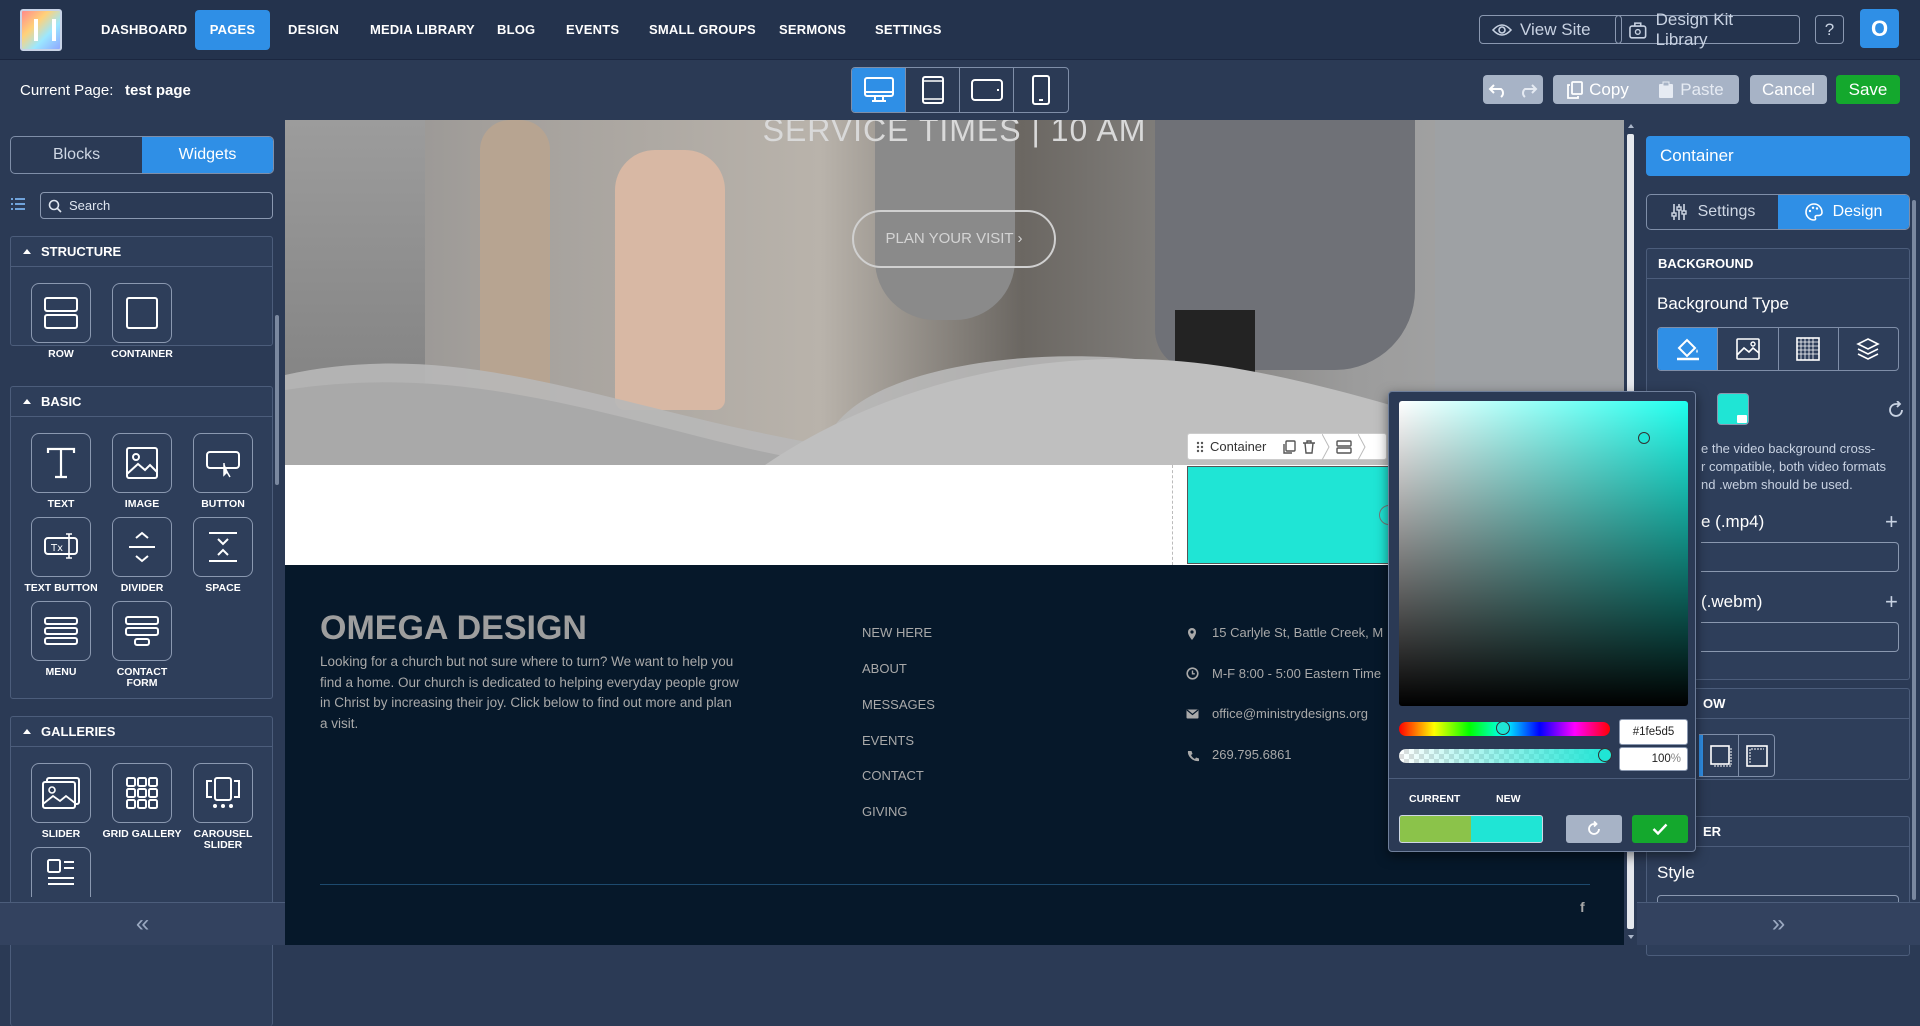  What do you see at coordinates (1644, 438) in the screenshot?
I see `saturation-handle` at bounding box center [1644, 438].